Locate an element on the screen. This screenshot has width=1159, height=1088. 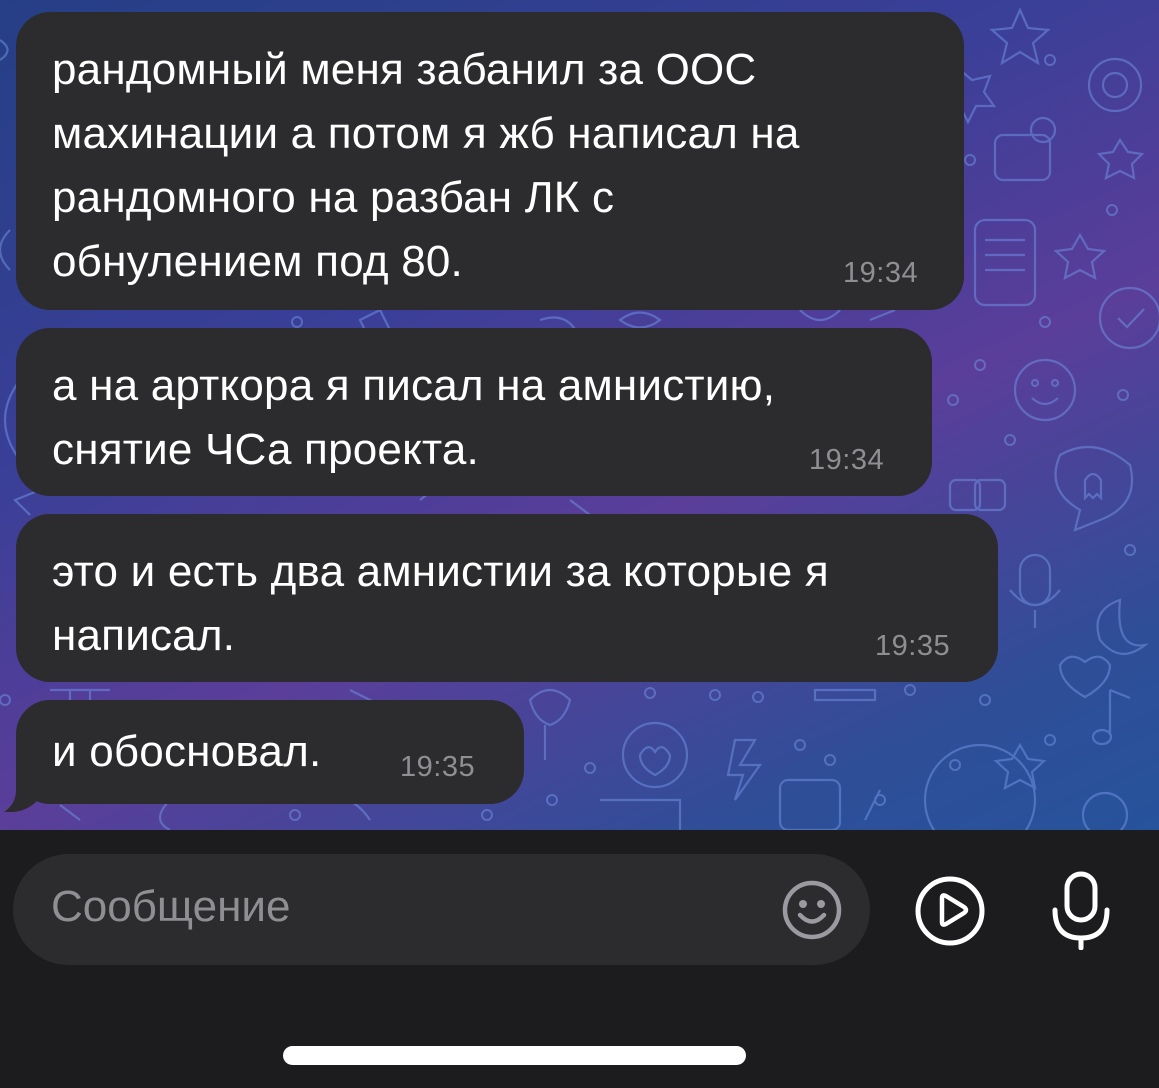
microphone-icon is located at coordinates (1081, 910).